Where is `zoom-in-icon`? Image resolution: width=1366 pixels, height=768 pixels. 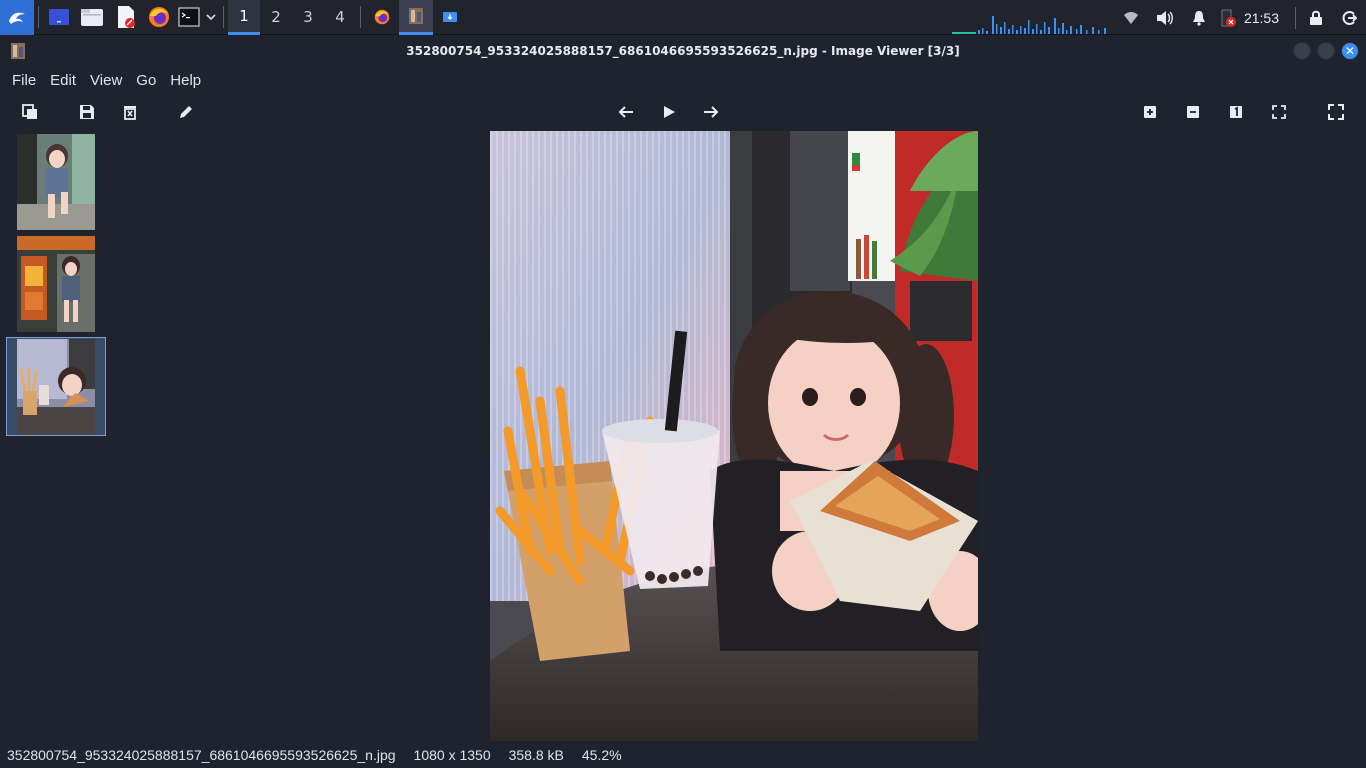 zoom-in-icon is located at coordinates (1150, 112).